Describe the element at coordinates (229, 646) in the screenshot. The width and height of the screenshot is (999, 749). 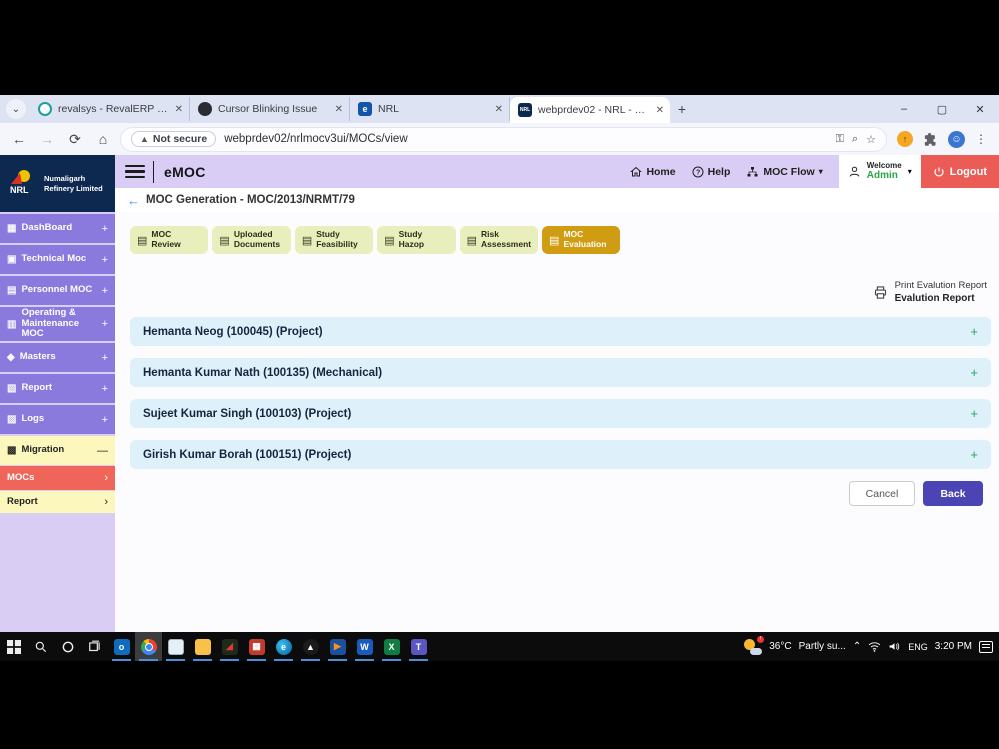
I see `taskbar-app-snip: ◢` at that location.